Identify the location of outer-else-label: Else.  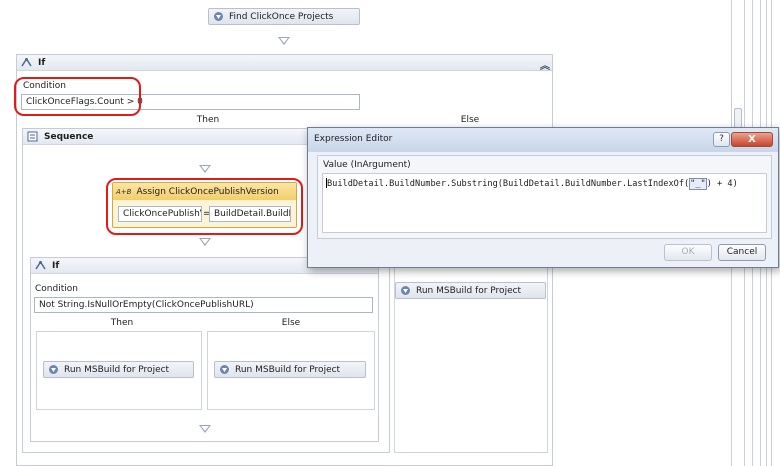
(470, 120).